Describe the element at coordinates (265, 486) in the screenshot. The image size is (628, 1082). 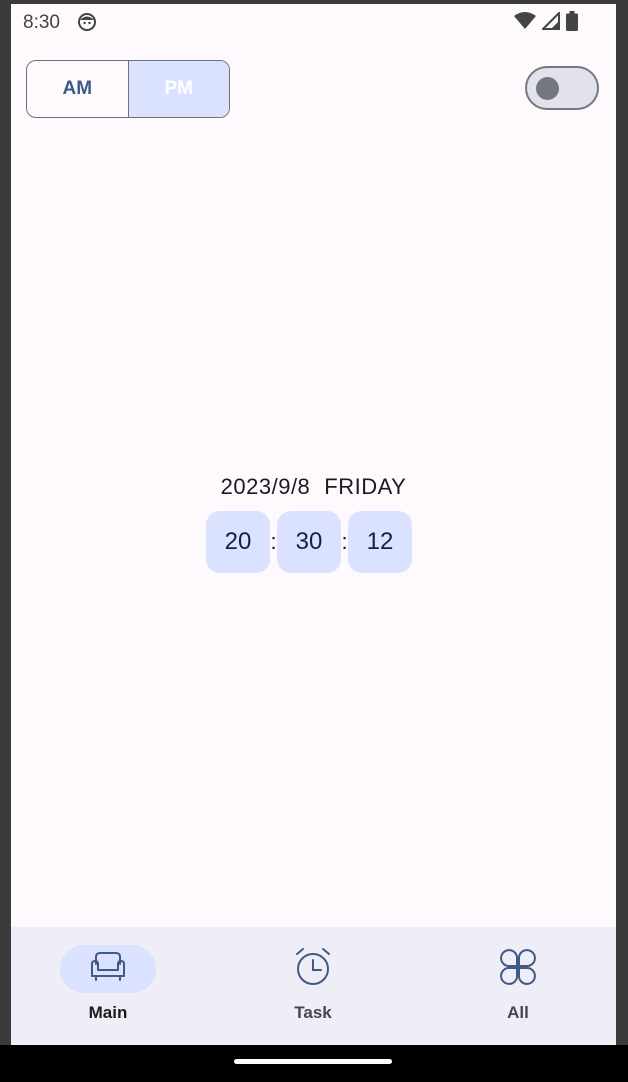
I see `date-text: 2023/9/8` at that location.